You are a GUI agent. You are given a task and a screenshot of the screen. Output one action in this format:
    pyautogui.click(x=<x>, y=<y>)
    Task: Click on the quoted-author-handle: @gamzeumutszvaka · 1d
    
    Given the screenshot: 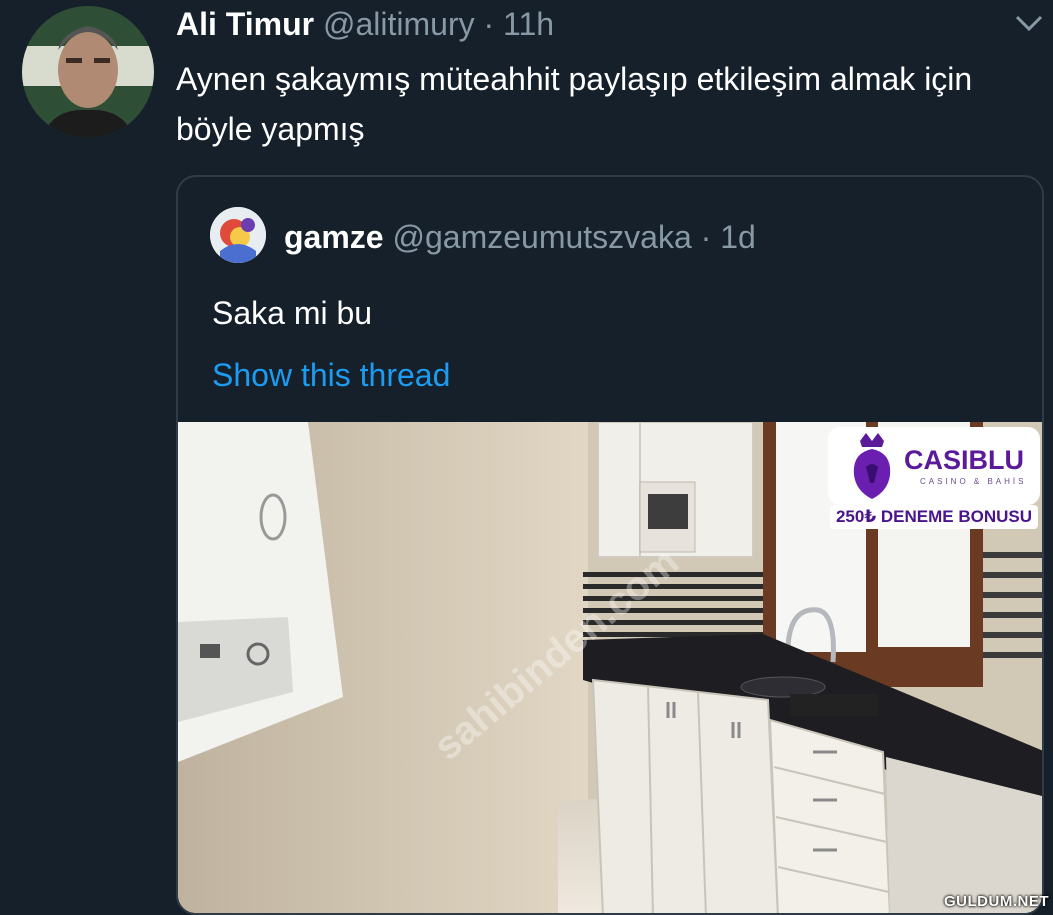 What is the action you would take?
    pyautogui.click(x=573, y=237)
    